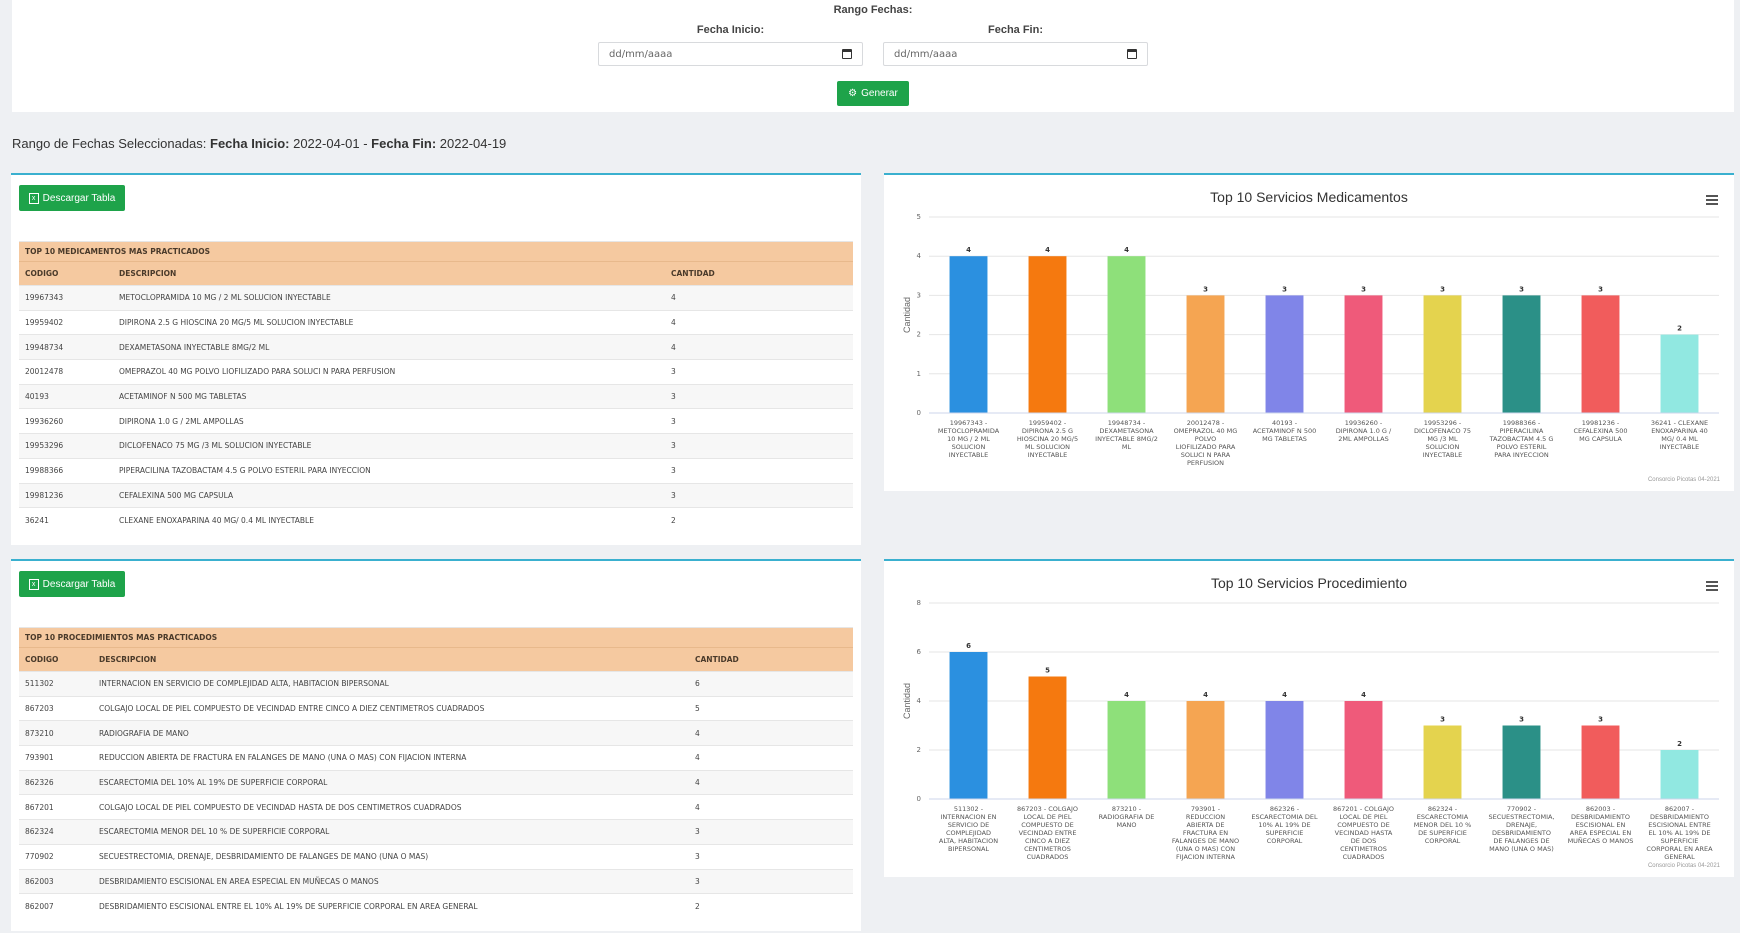  Describe the element at coordinates (879, 93) in the screenshot. I see `generate-label: Generar` at that location.